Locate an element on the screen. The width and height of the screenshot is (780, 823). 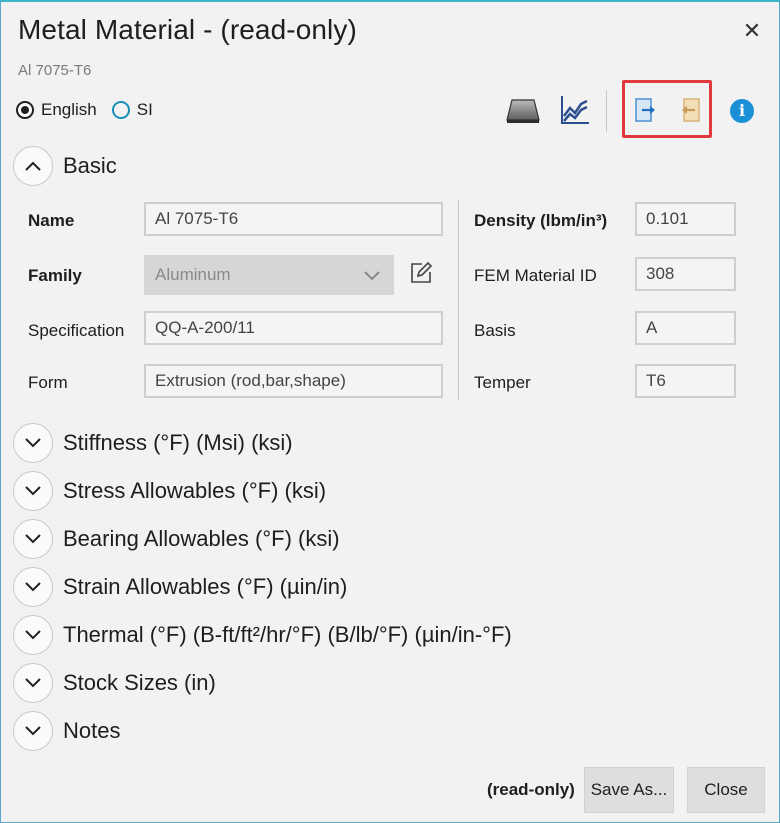
basis-label: Basis is located at coordinates (495, 330).